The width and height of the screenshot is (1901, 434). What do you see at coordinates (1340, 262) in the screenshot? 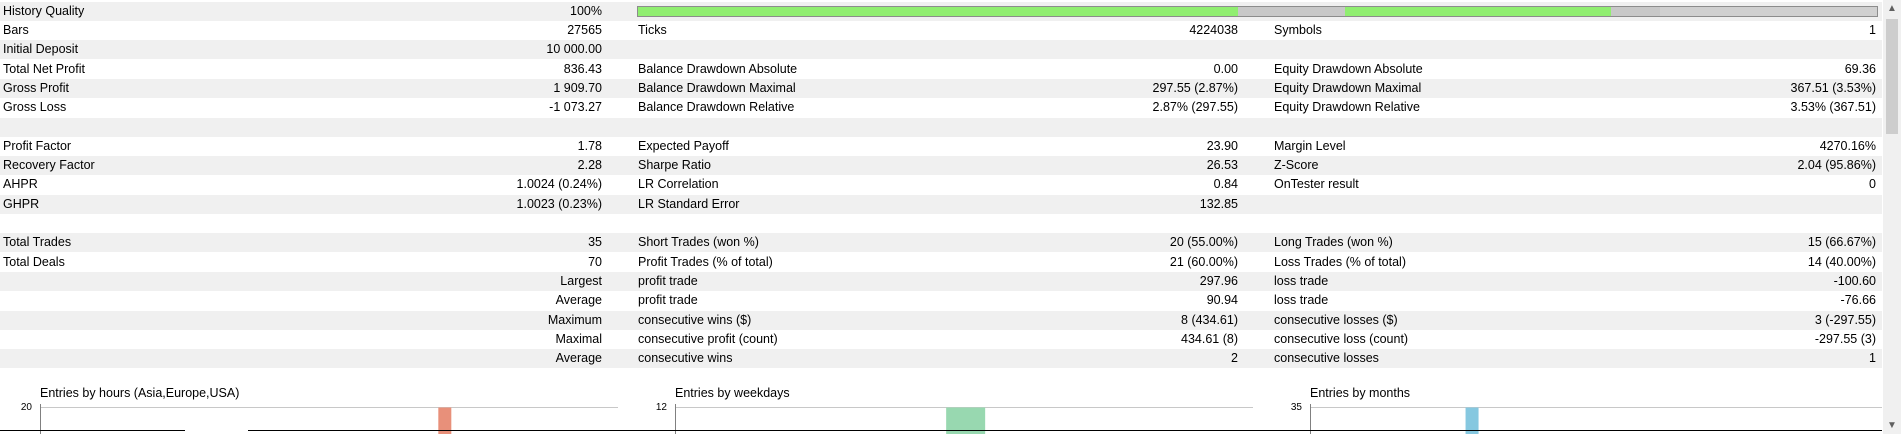
I see `stat-label: Loss Trades (% of total)` at bounding box center [1340, 262].